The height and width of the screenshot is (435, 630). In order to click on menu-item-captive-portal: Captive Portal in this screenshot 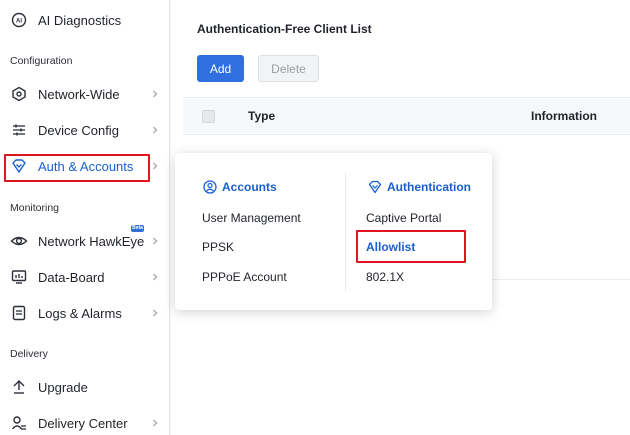, I will do `click(403, 218)`.